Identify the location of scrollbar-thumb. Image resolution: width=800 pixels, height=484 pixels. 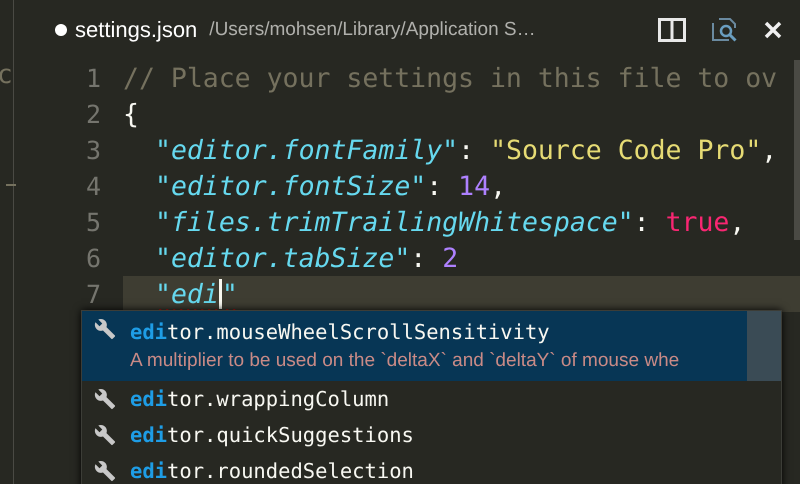
(764, 346).